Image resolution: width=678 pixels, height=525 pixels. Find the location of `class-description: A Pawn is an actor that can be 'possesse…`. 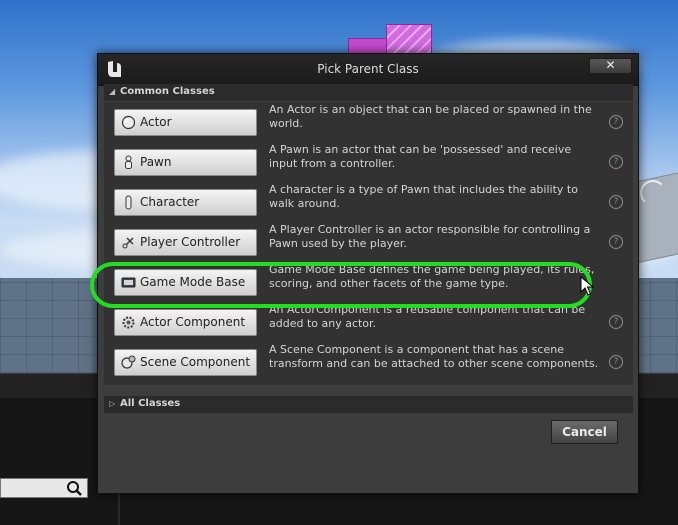

class-description: A Pawn is an actor that can be 'possesse… is located at coordinates (420, 156).